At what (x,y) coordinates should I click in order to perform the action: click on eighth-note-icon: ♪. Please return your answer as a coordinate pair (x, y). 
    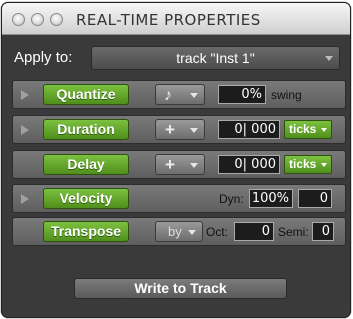
    Looking at the image, I should click on (168, 95).